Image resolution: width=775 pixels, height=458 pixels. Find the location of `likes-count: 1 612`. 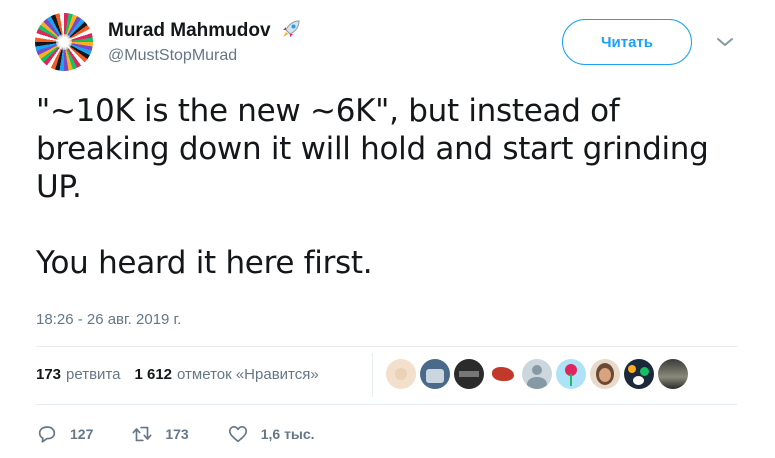

likes-count: 1 612 is located at coordinates (153, 374).